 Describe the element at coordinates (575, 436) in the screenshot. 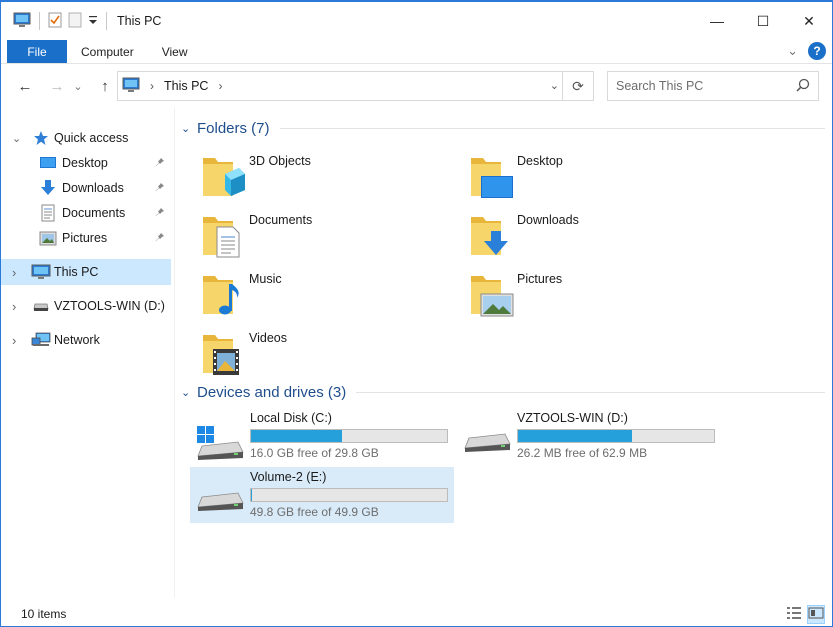

I see `drive-usage-fill` at that location.